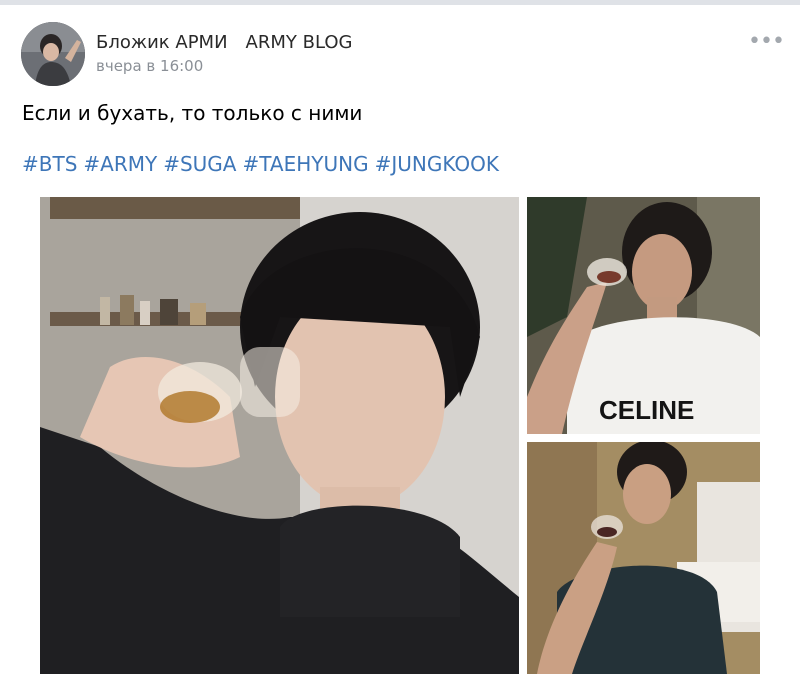  I want to click on photo-bottom-right, so click(643, 558).